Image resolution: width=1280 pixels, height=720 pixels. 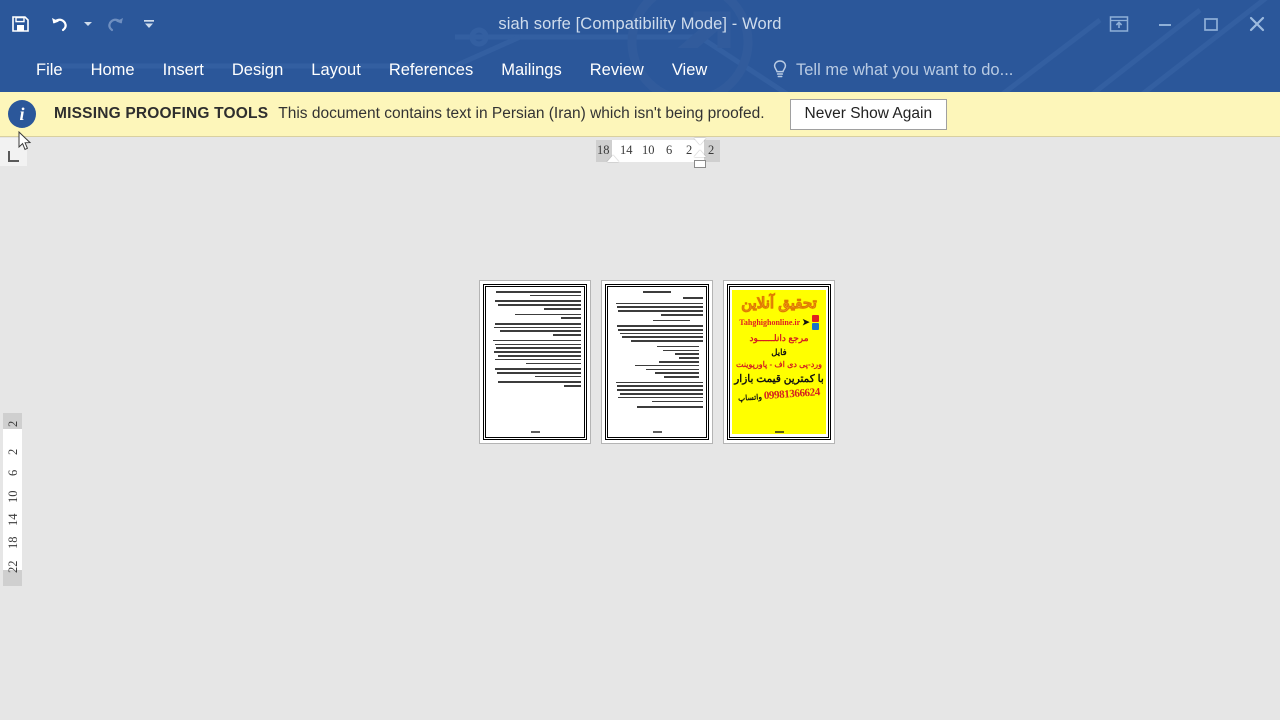 I want to click on bullet-list, so click(x=657, y=361).